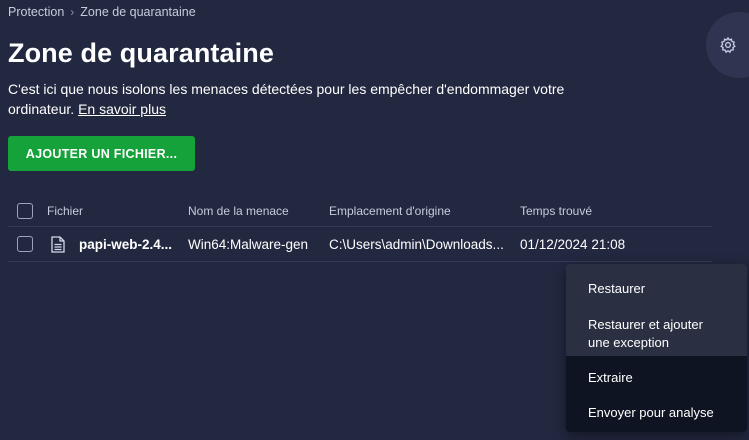 Image resolution: width=749 pixels, height=440 pixels. I want to click on header-threat: Nom de la menace, so click(258, 211).